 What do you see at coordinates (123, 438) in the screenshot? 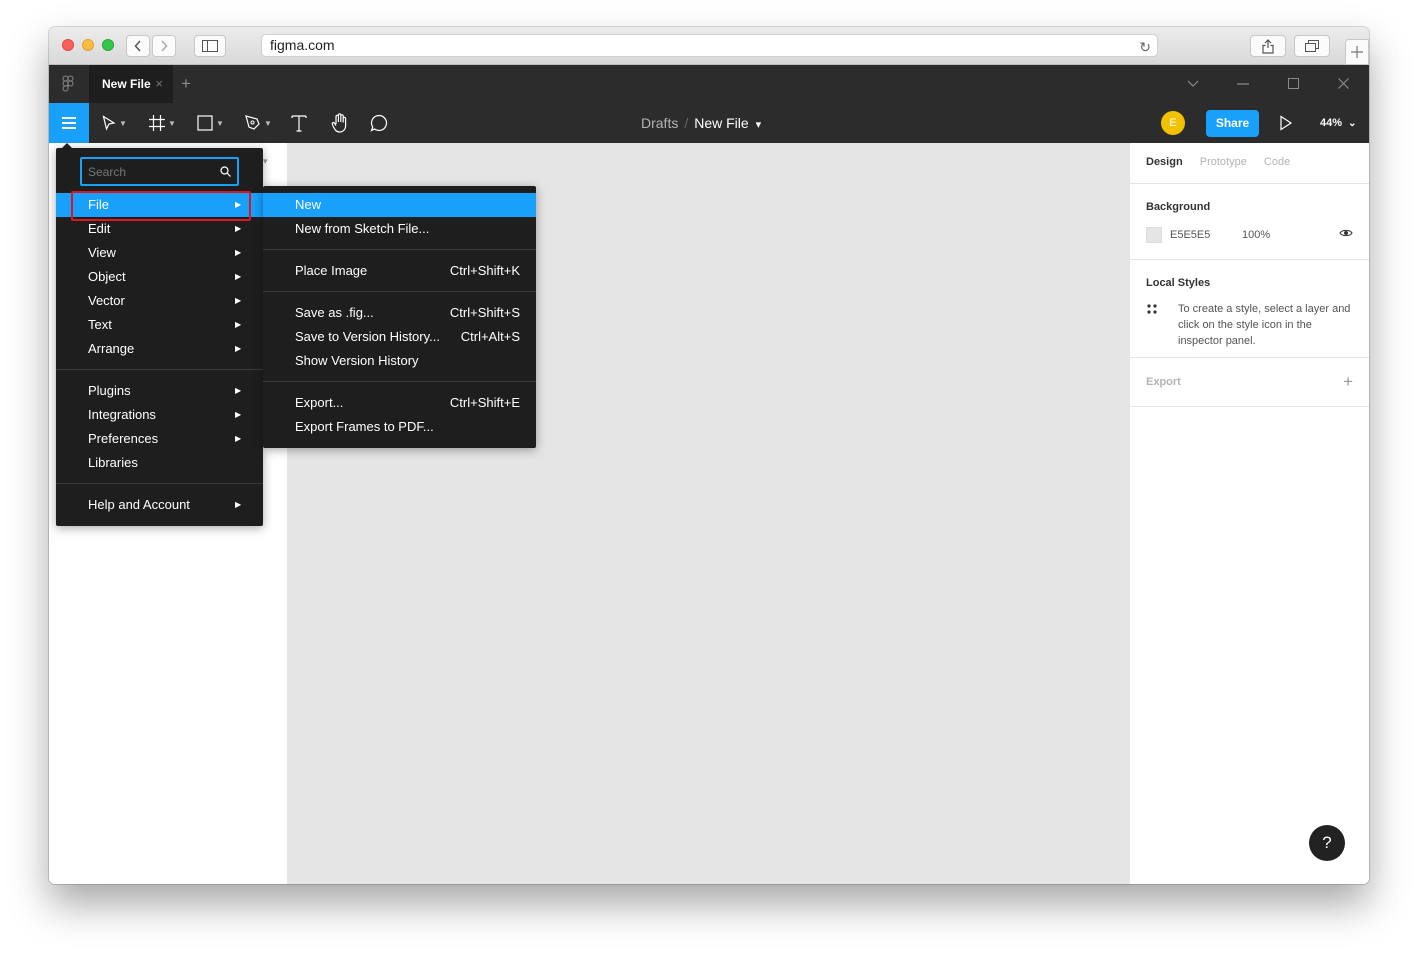
I see `menu-item-label: Preferences` at bounding box center [123, 438].